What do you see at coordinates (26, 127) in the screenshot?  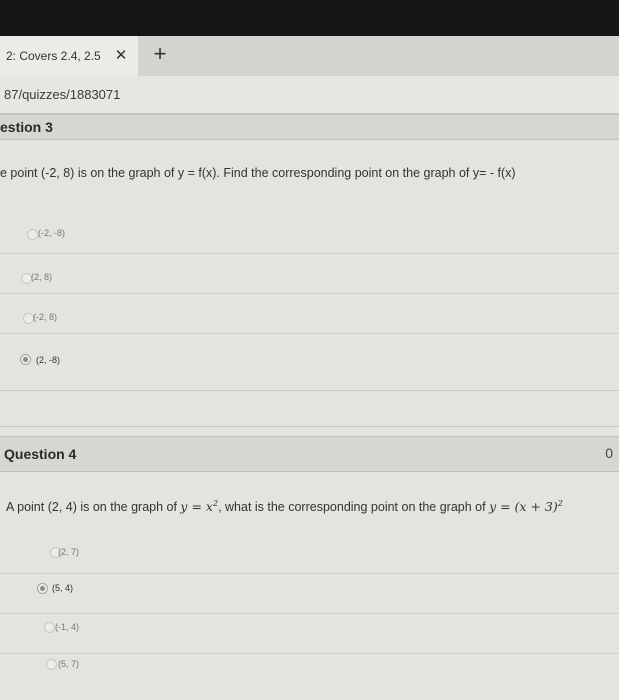 I see `question-3-title: estion 3` at bounding box center [26, 127].